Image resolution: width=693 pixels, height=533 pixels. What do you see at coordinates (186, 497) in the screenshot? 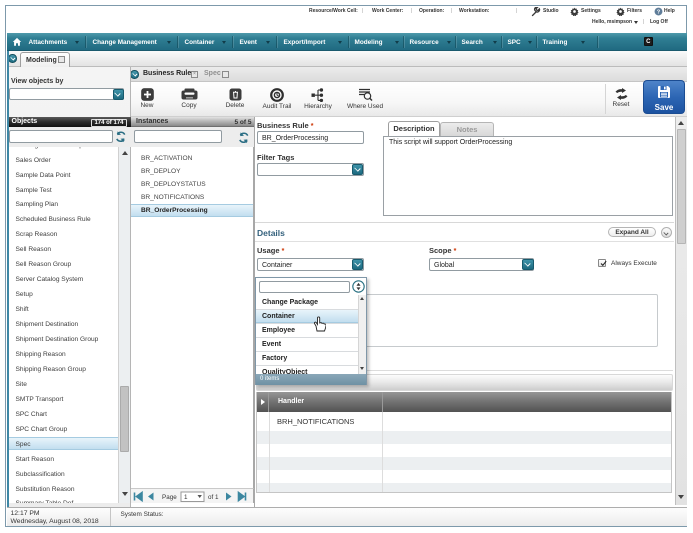
I see `svg-text: 1` at bounding box center [186, 497].